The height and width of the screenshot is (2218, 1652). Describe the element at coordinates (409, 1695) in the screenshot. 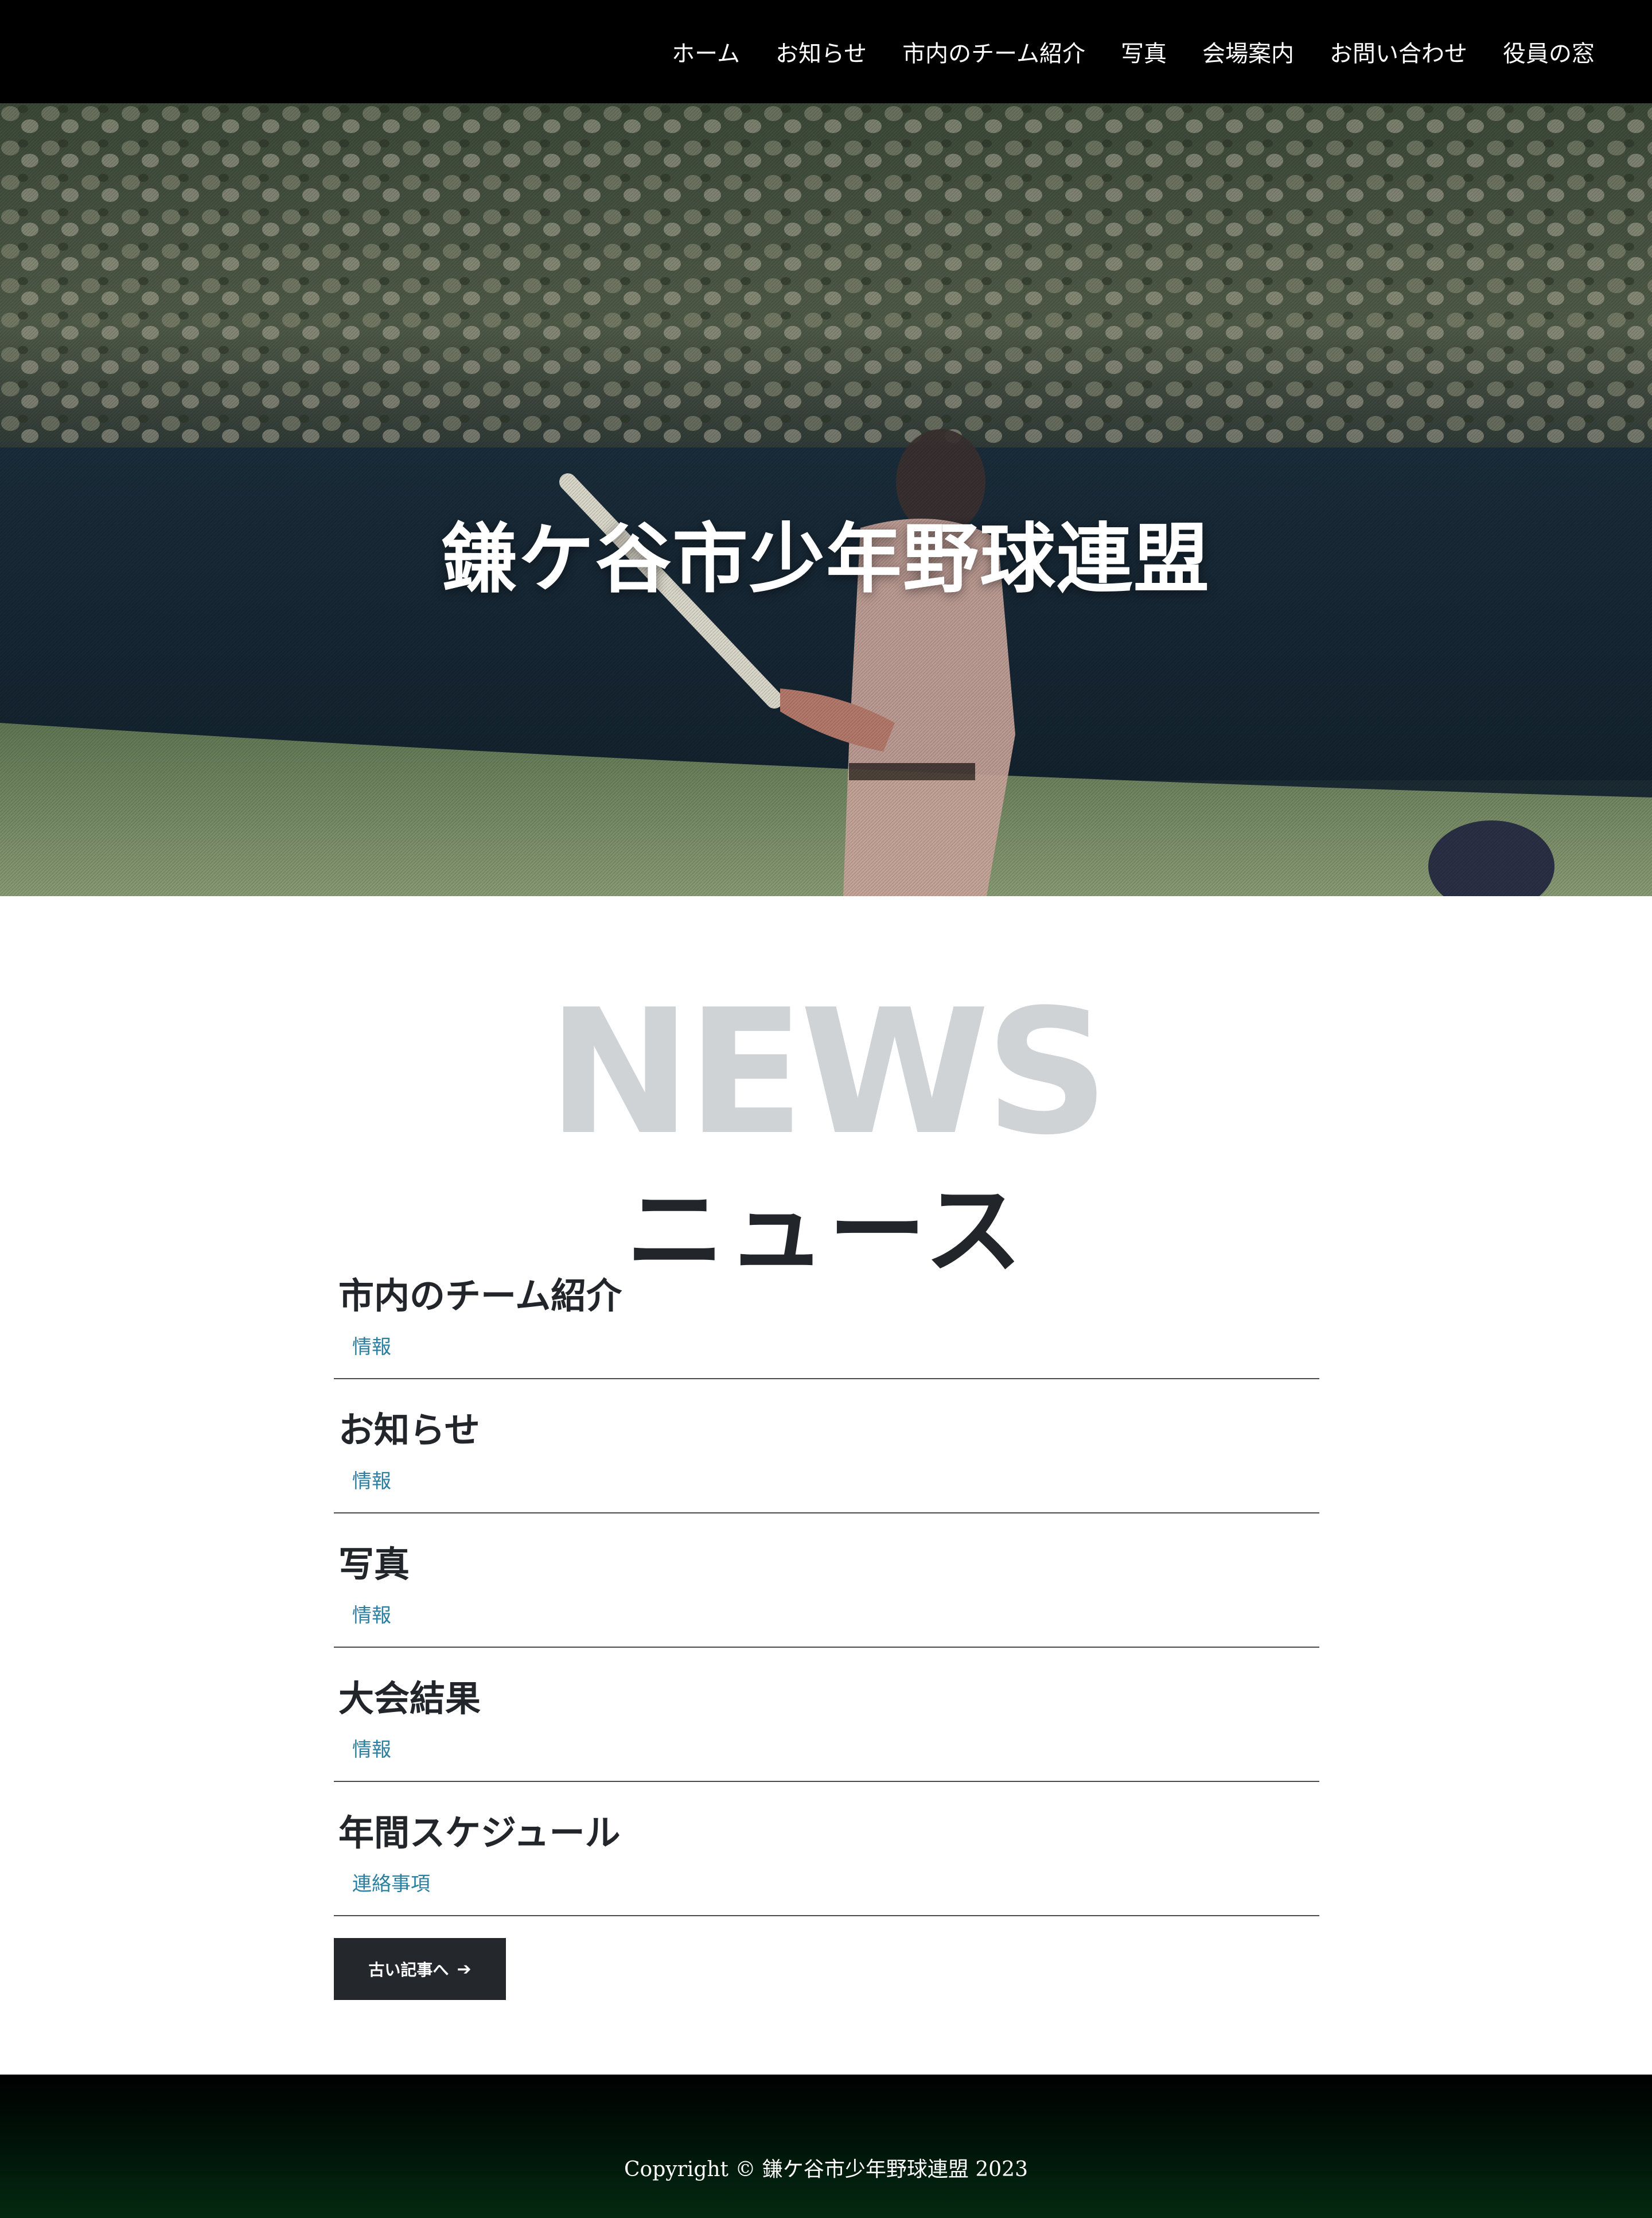

I see `post-title-link: 大会結果` at that location.